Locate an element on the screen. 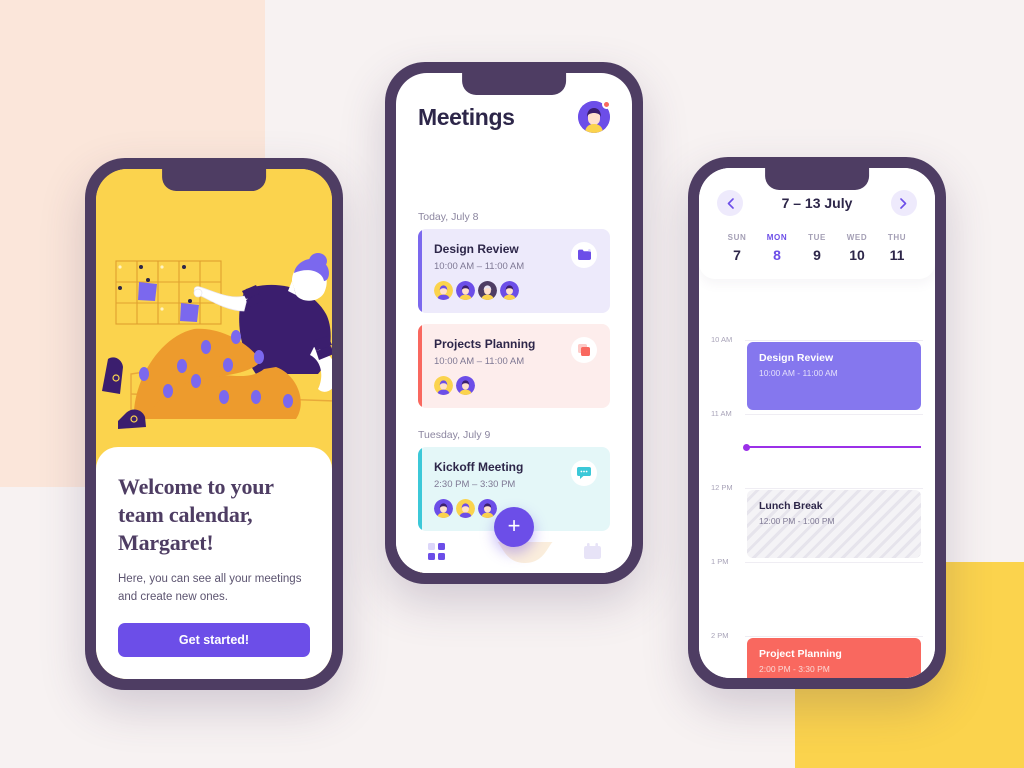 Image resolution: width=1024 pixels, height=768 pixels. woman-on-couch-with-calendar-grid-icon is located at coordinates (214, 319).